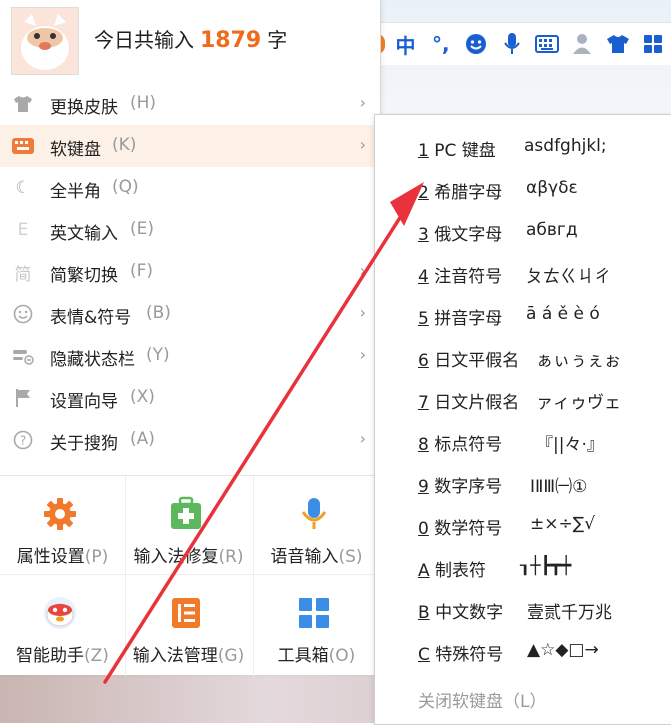  I want to click on submenu-item-key: 3, so click(423, 235).